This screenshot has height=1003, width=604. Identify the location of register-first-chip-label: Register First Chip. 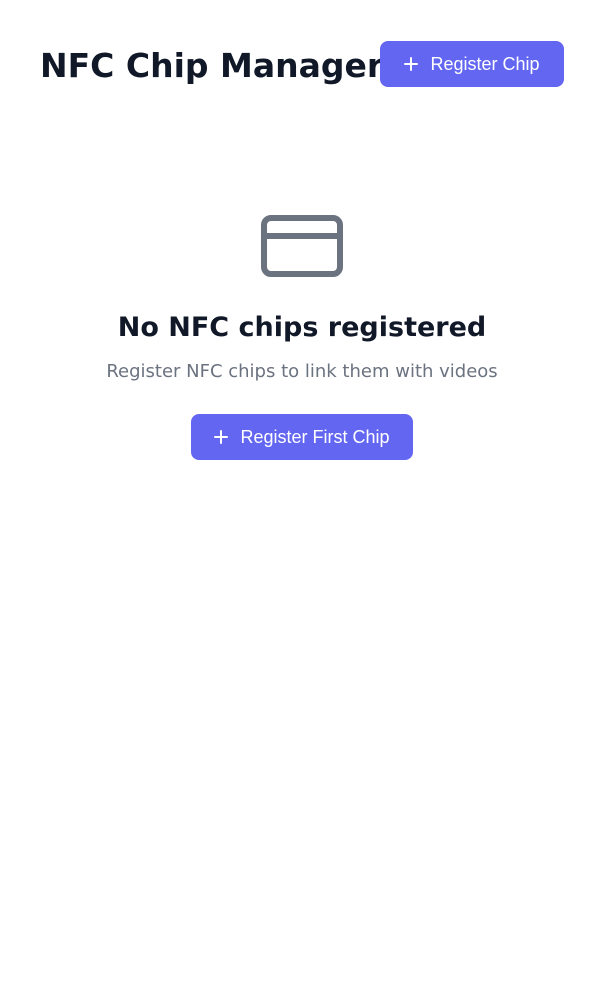
(315, 436).